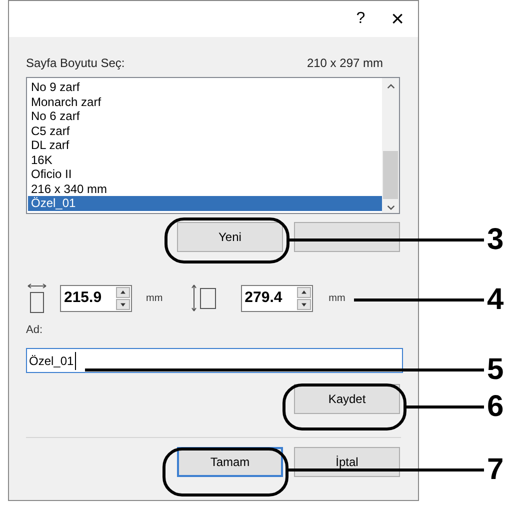 Image resolution: width=520 pixels, height=507 pixels. I want to click on name-field: Özel_01, so click(214, 360).